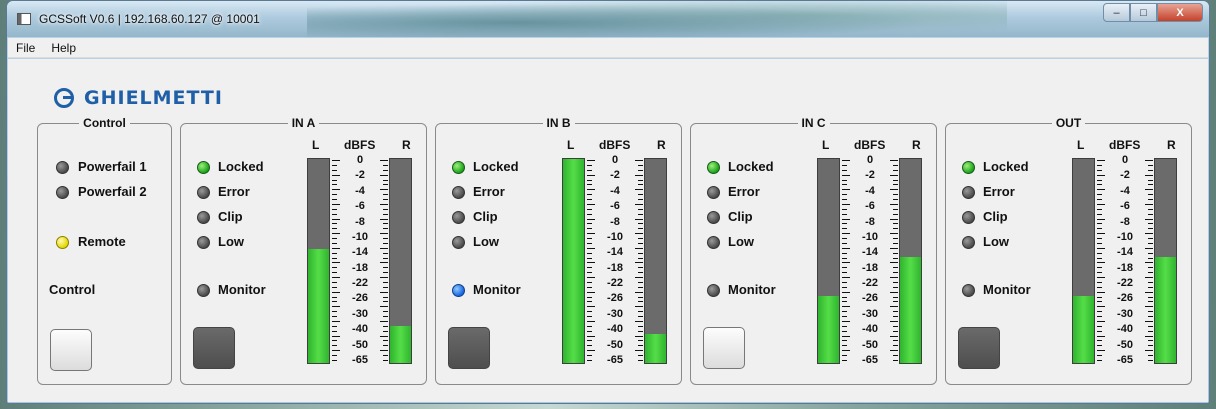  I want to click on error-label: Error, so click(234, 191).